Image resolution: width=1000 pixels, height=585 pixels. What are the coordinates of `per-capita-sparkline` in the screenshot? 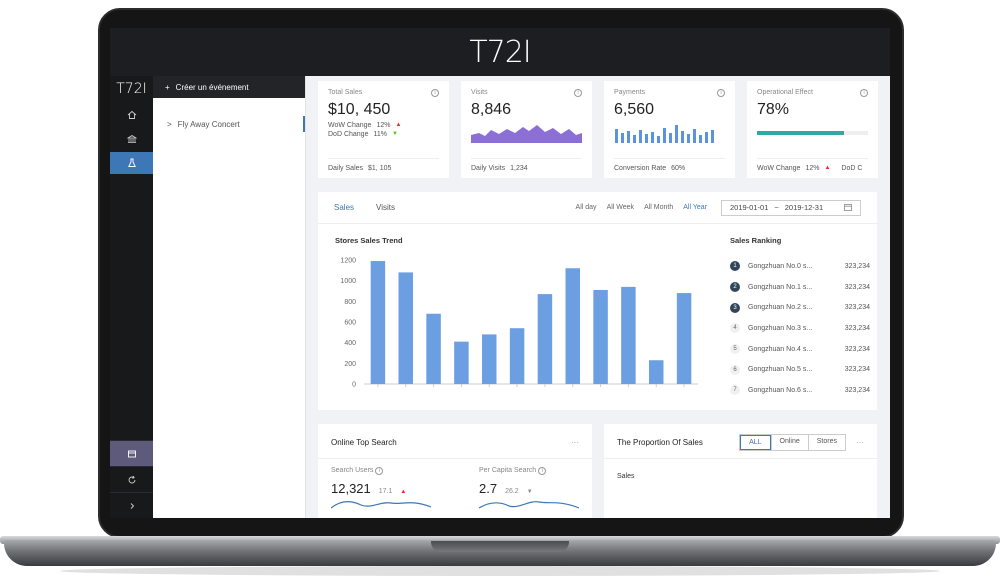 It's located at (529, 505).